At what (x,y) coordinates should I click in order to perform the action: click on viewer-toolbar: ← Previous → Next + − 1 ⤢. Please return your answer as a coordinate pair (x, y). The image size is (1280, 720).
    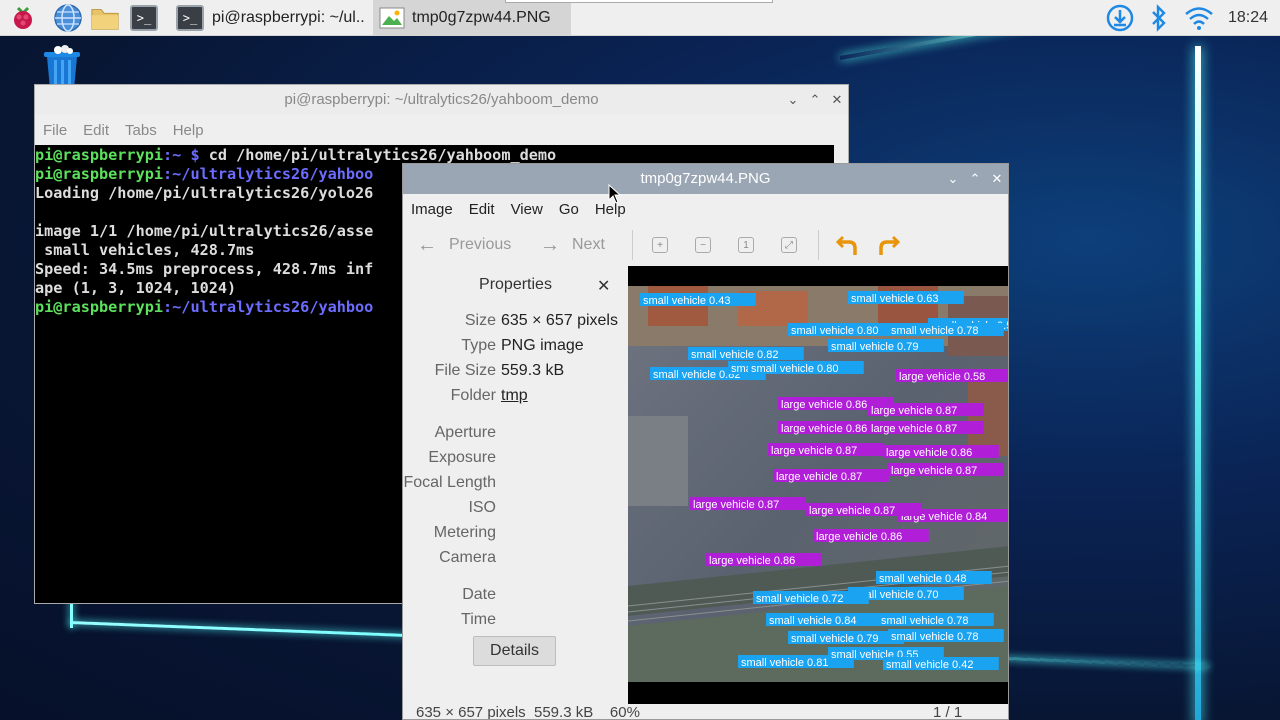
    Looking at the image, I should click on (705, 245).